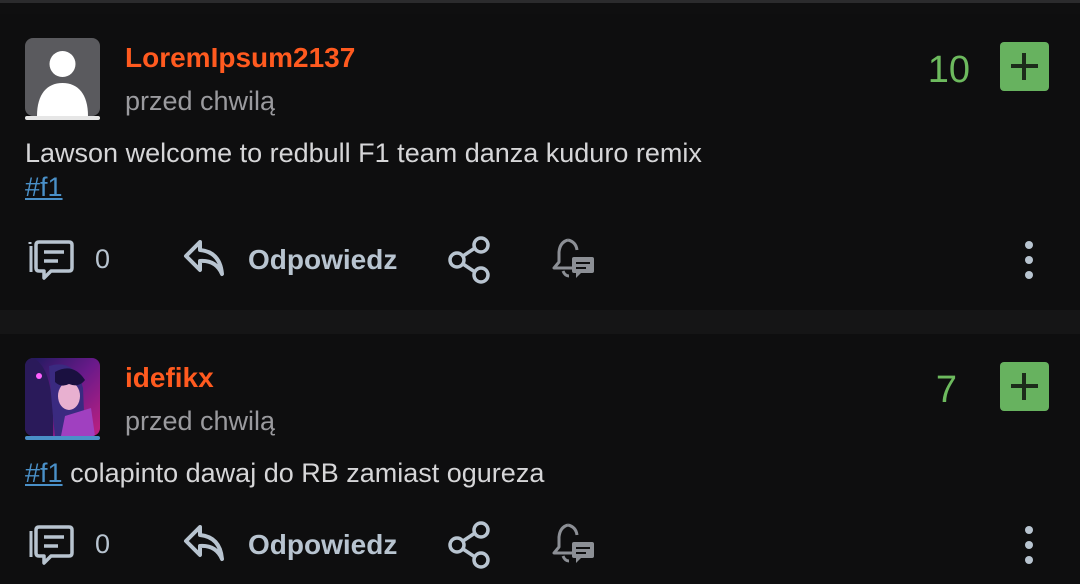 The image size is (1080, 584). What do you see at coordinates (169, 378) in the screenshot?
I see `username: idefikx` at bounding box center [169, 378].